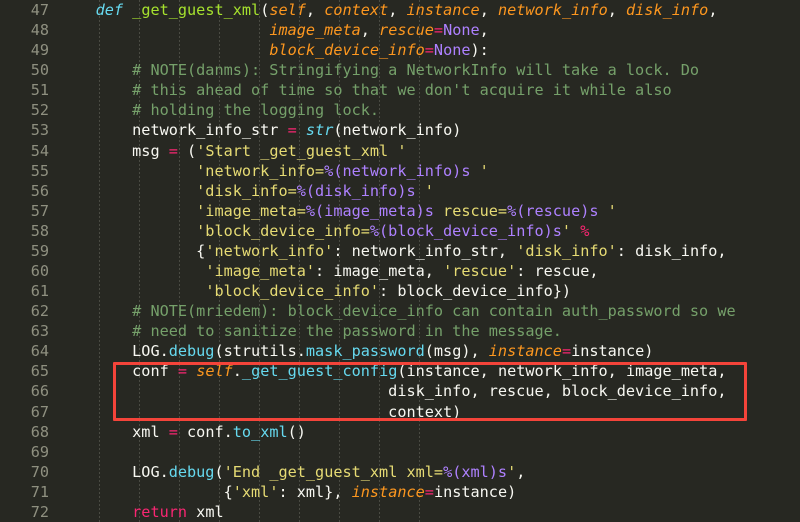 This screenshot has width=800, height=522. What do you see at coordinates (475, 491) in the screenshot?
I see `token-plain: instance)` at bounding box center [475, 491].